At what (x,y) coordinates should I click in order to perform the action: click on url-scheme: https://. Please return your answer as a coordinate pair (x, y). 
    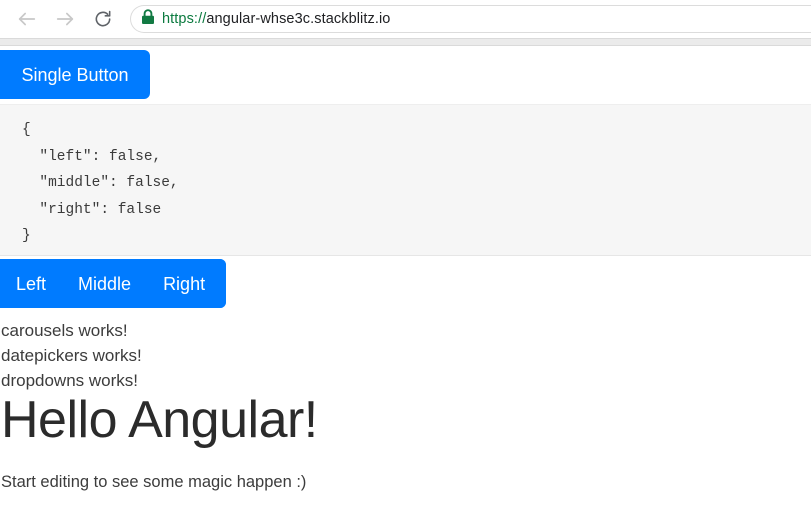
    Looking at the image, I should click on (184, 19).